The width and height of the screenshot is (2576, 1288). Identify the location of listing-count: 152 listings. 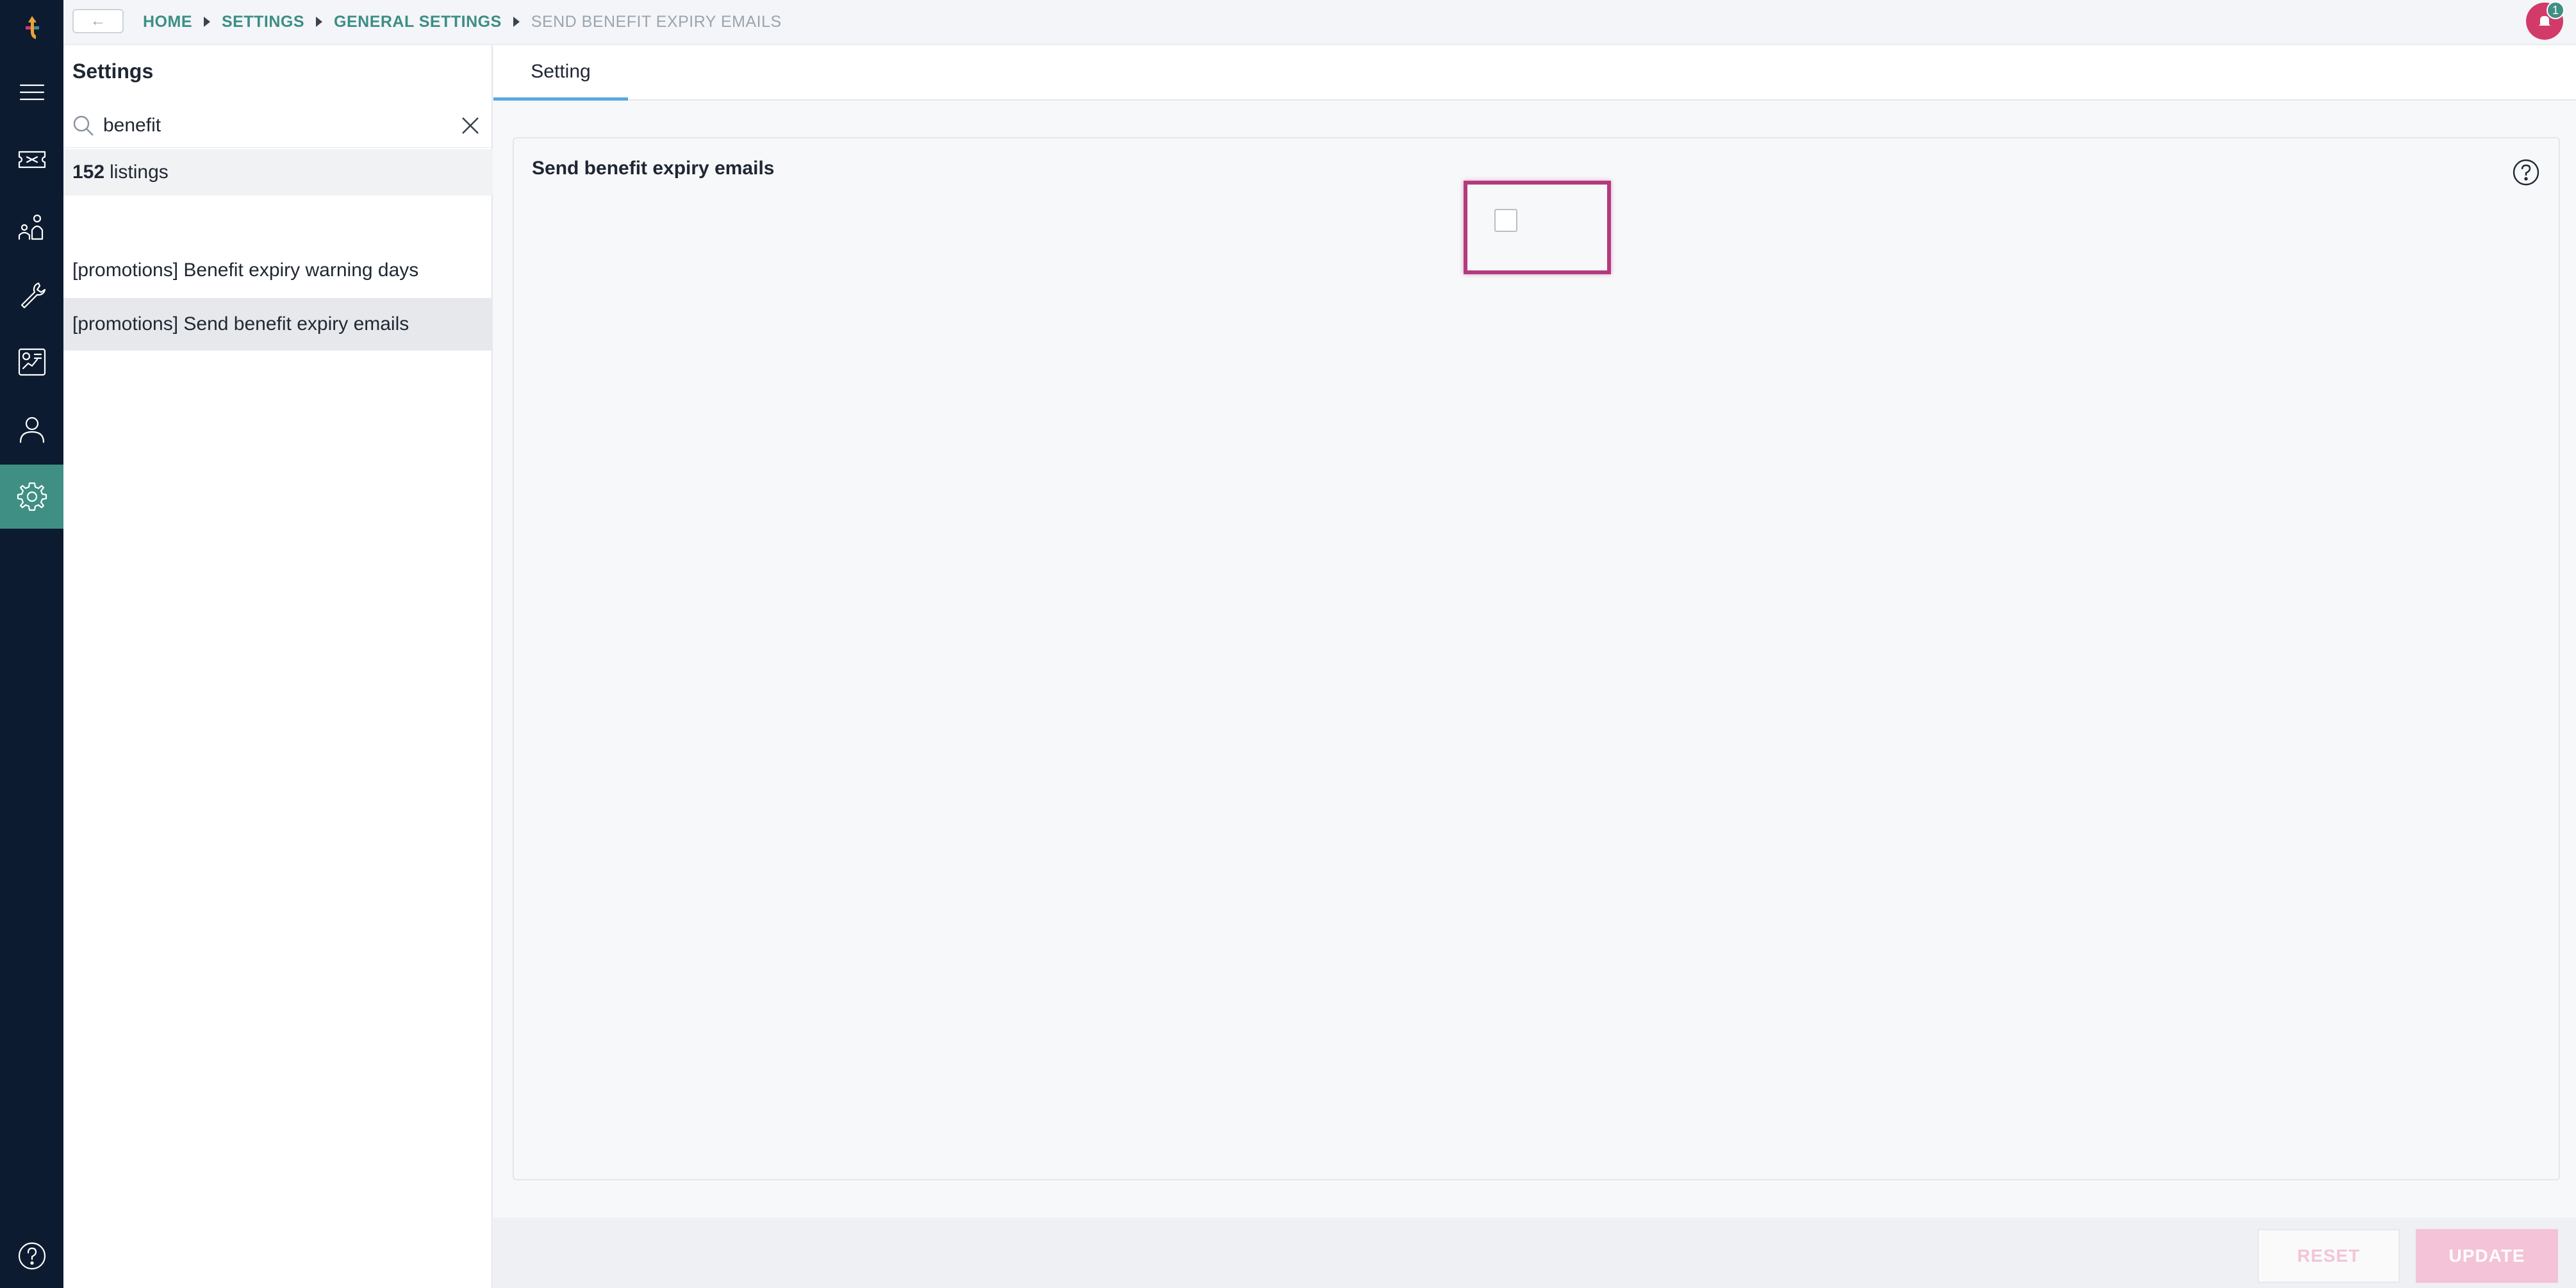
(278, 172).